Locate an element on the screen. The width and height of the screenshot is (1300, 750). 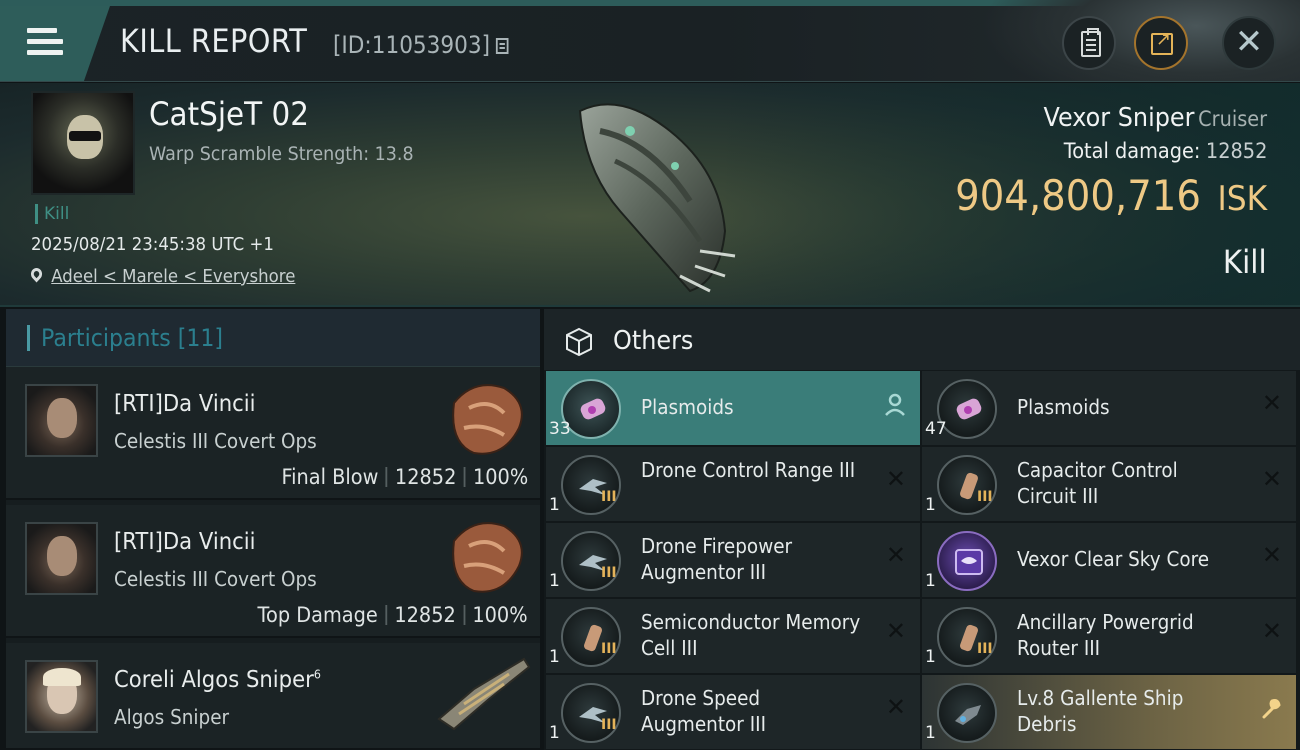
isk-unit: ISK is located at coordinates (1242, 199).